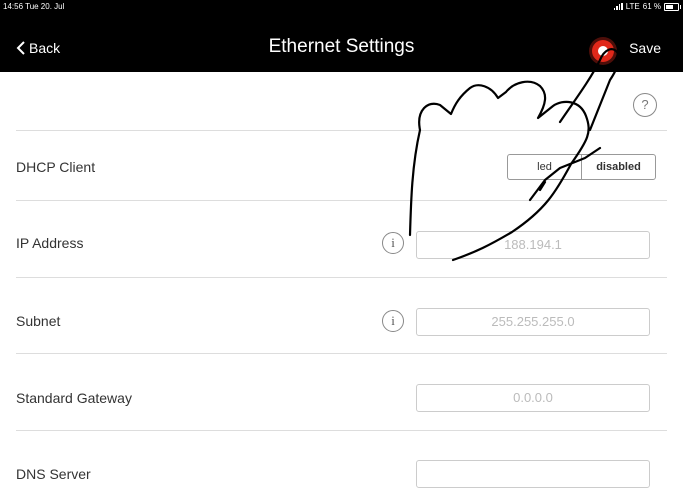  What do you see at coordinates (533, 398) in the screenshot?
I see `gateway-field: 0.0.0.0` at bounding box center [533, 398].